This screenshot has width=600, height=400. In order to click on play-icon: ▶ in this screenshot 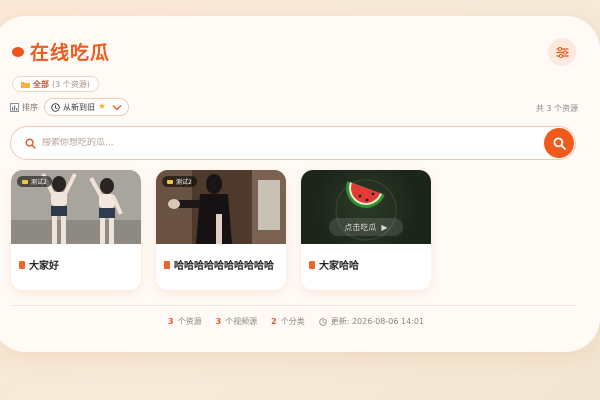, I will do `click(384, 227)`.